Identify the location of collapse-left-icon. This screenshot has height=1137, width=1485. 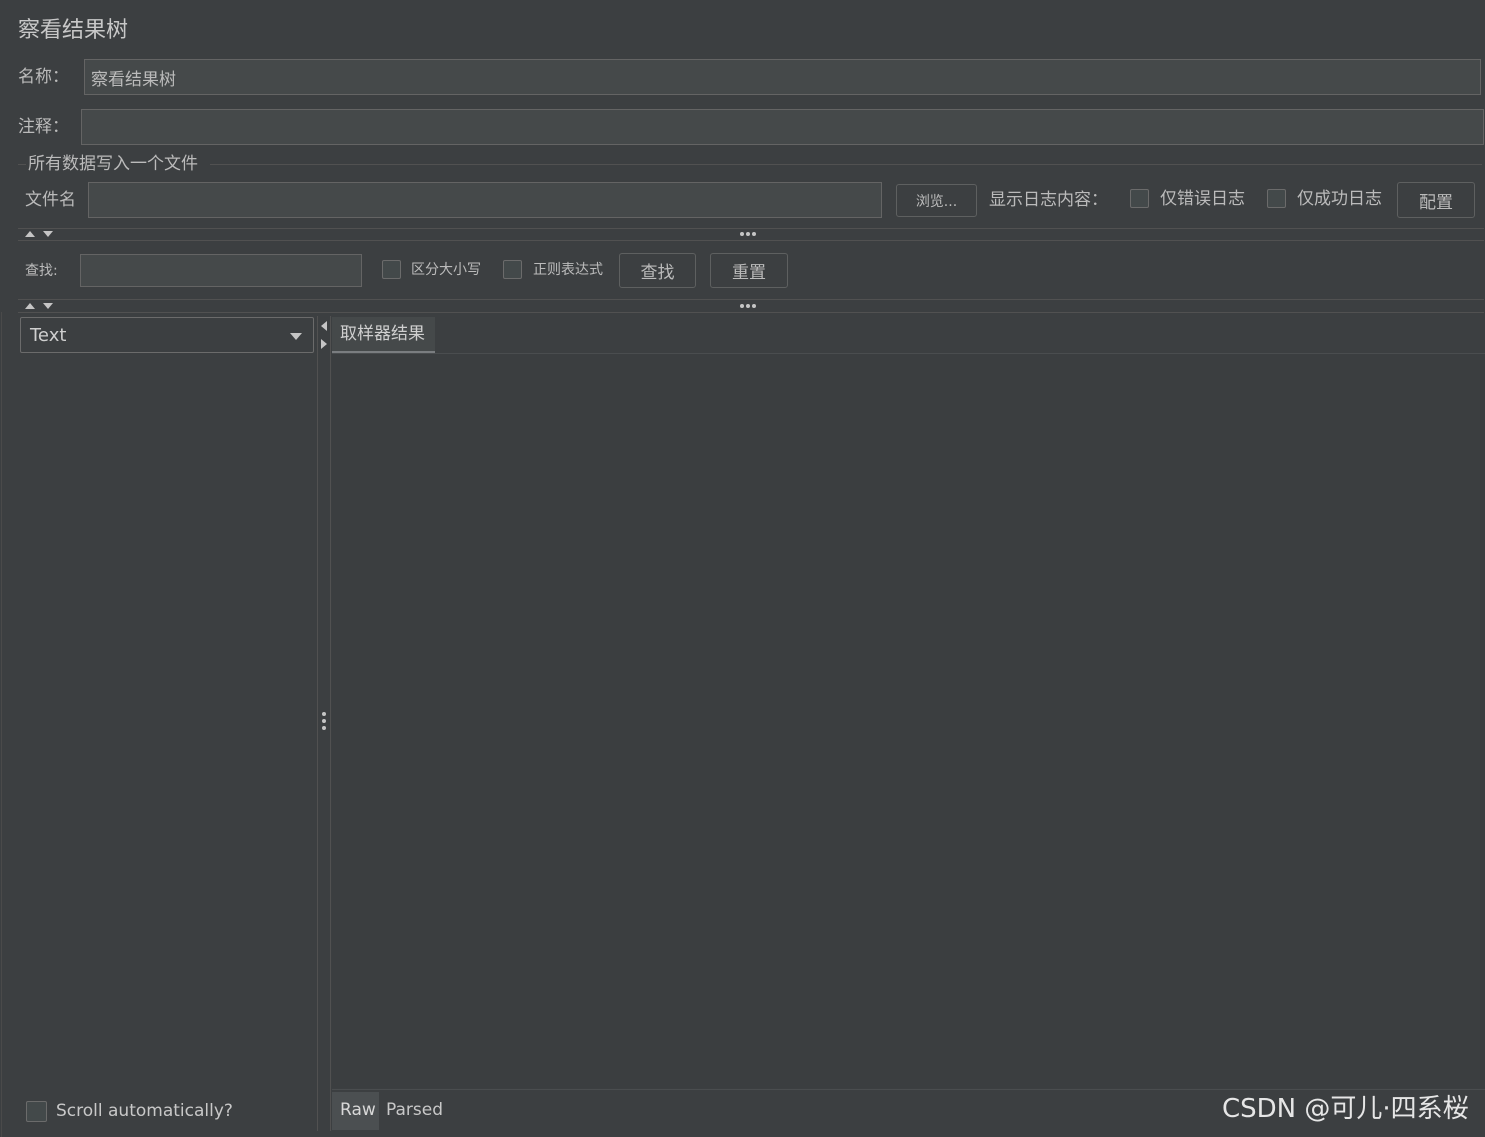
(324, 326).